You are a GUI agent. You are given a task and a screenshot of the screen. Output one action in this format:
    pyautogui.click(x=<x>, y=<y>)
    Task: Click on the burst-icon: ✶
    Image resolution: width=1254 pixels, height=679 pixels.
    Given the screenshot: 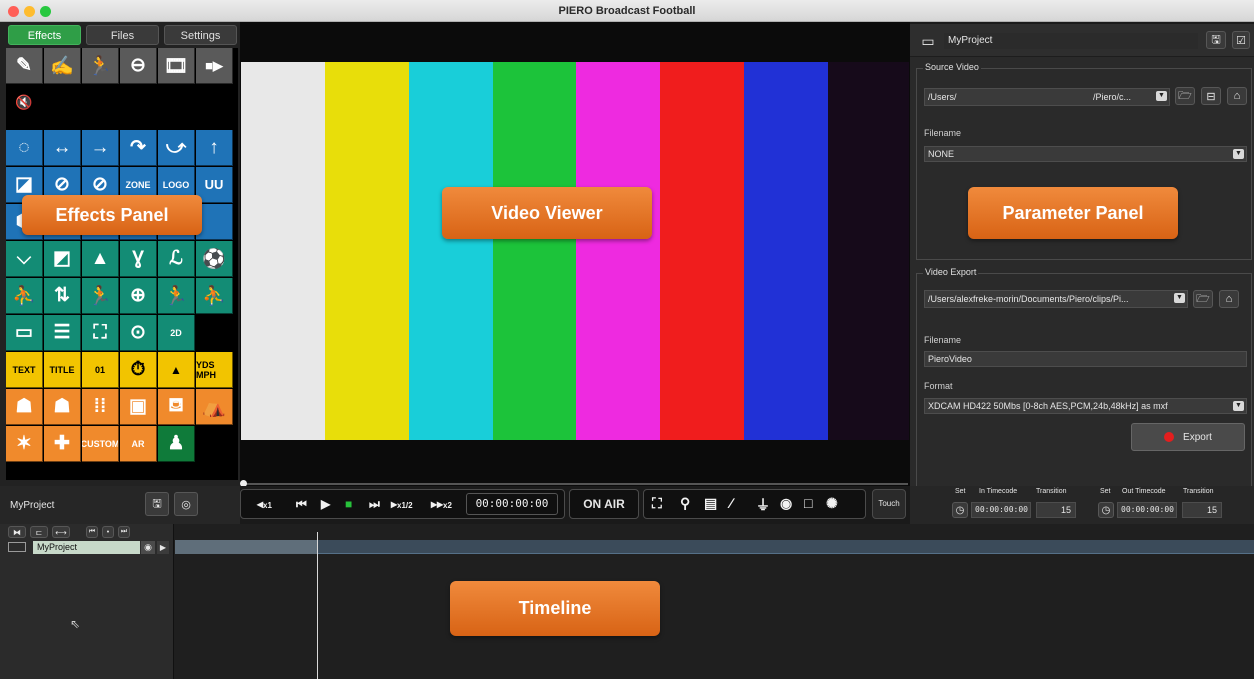 What is the action you would take?
    pyautogui.click(x=24, y=444)
    